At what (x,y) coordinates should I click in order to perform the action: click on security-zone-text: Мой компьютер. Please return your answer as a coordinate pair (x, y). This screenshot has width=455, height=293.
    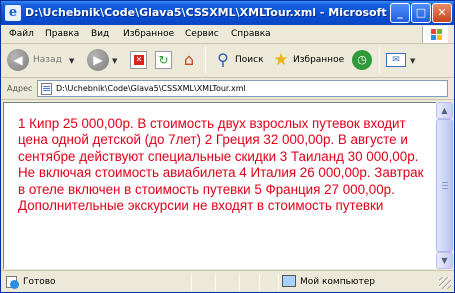
    Looking at the image, I should click on (337, 282).